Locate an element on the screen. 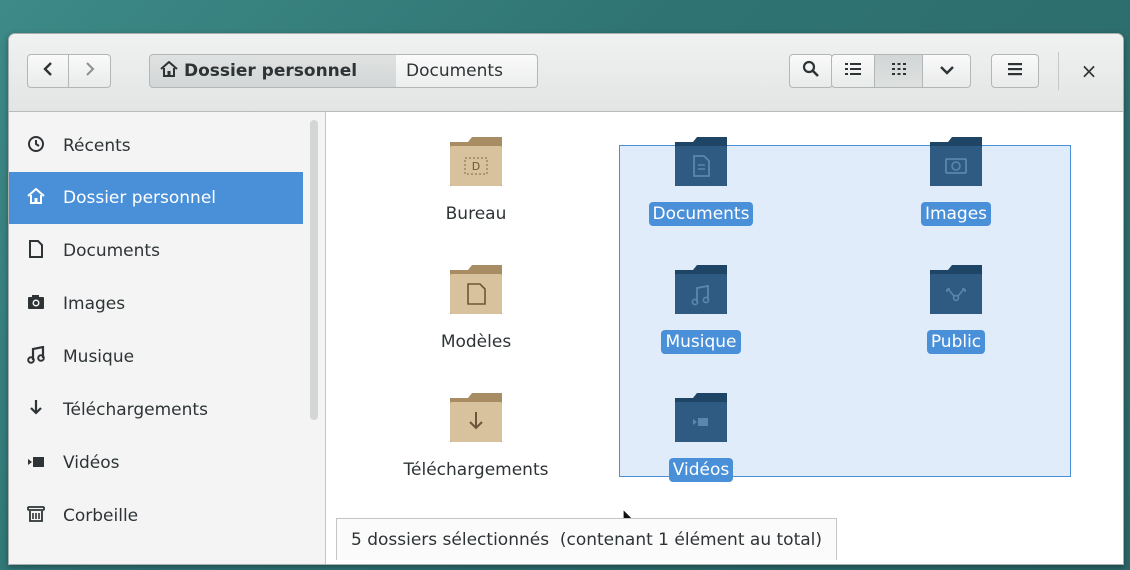 This screenshot has height=570, width=1130. sidebar-item-recents: Récents is located at coordinates (156, 146).